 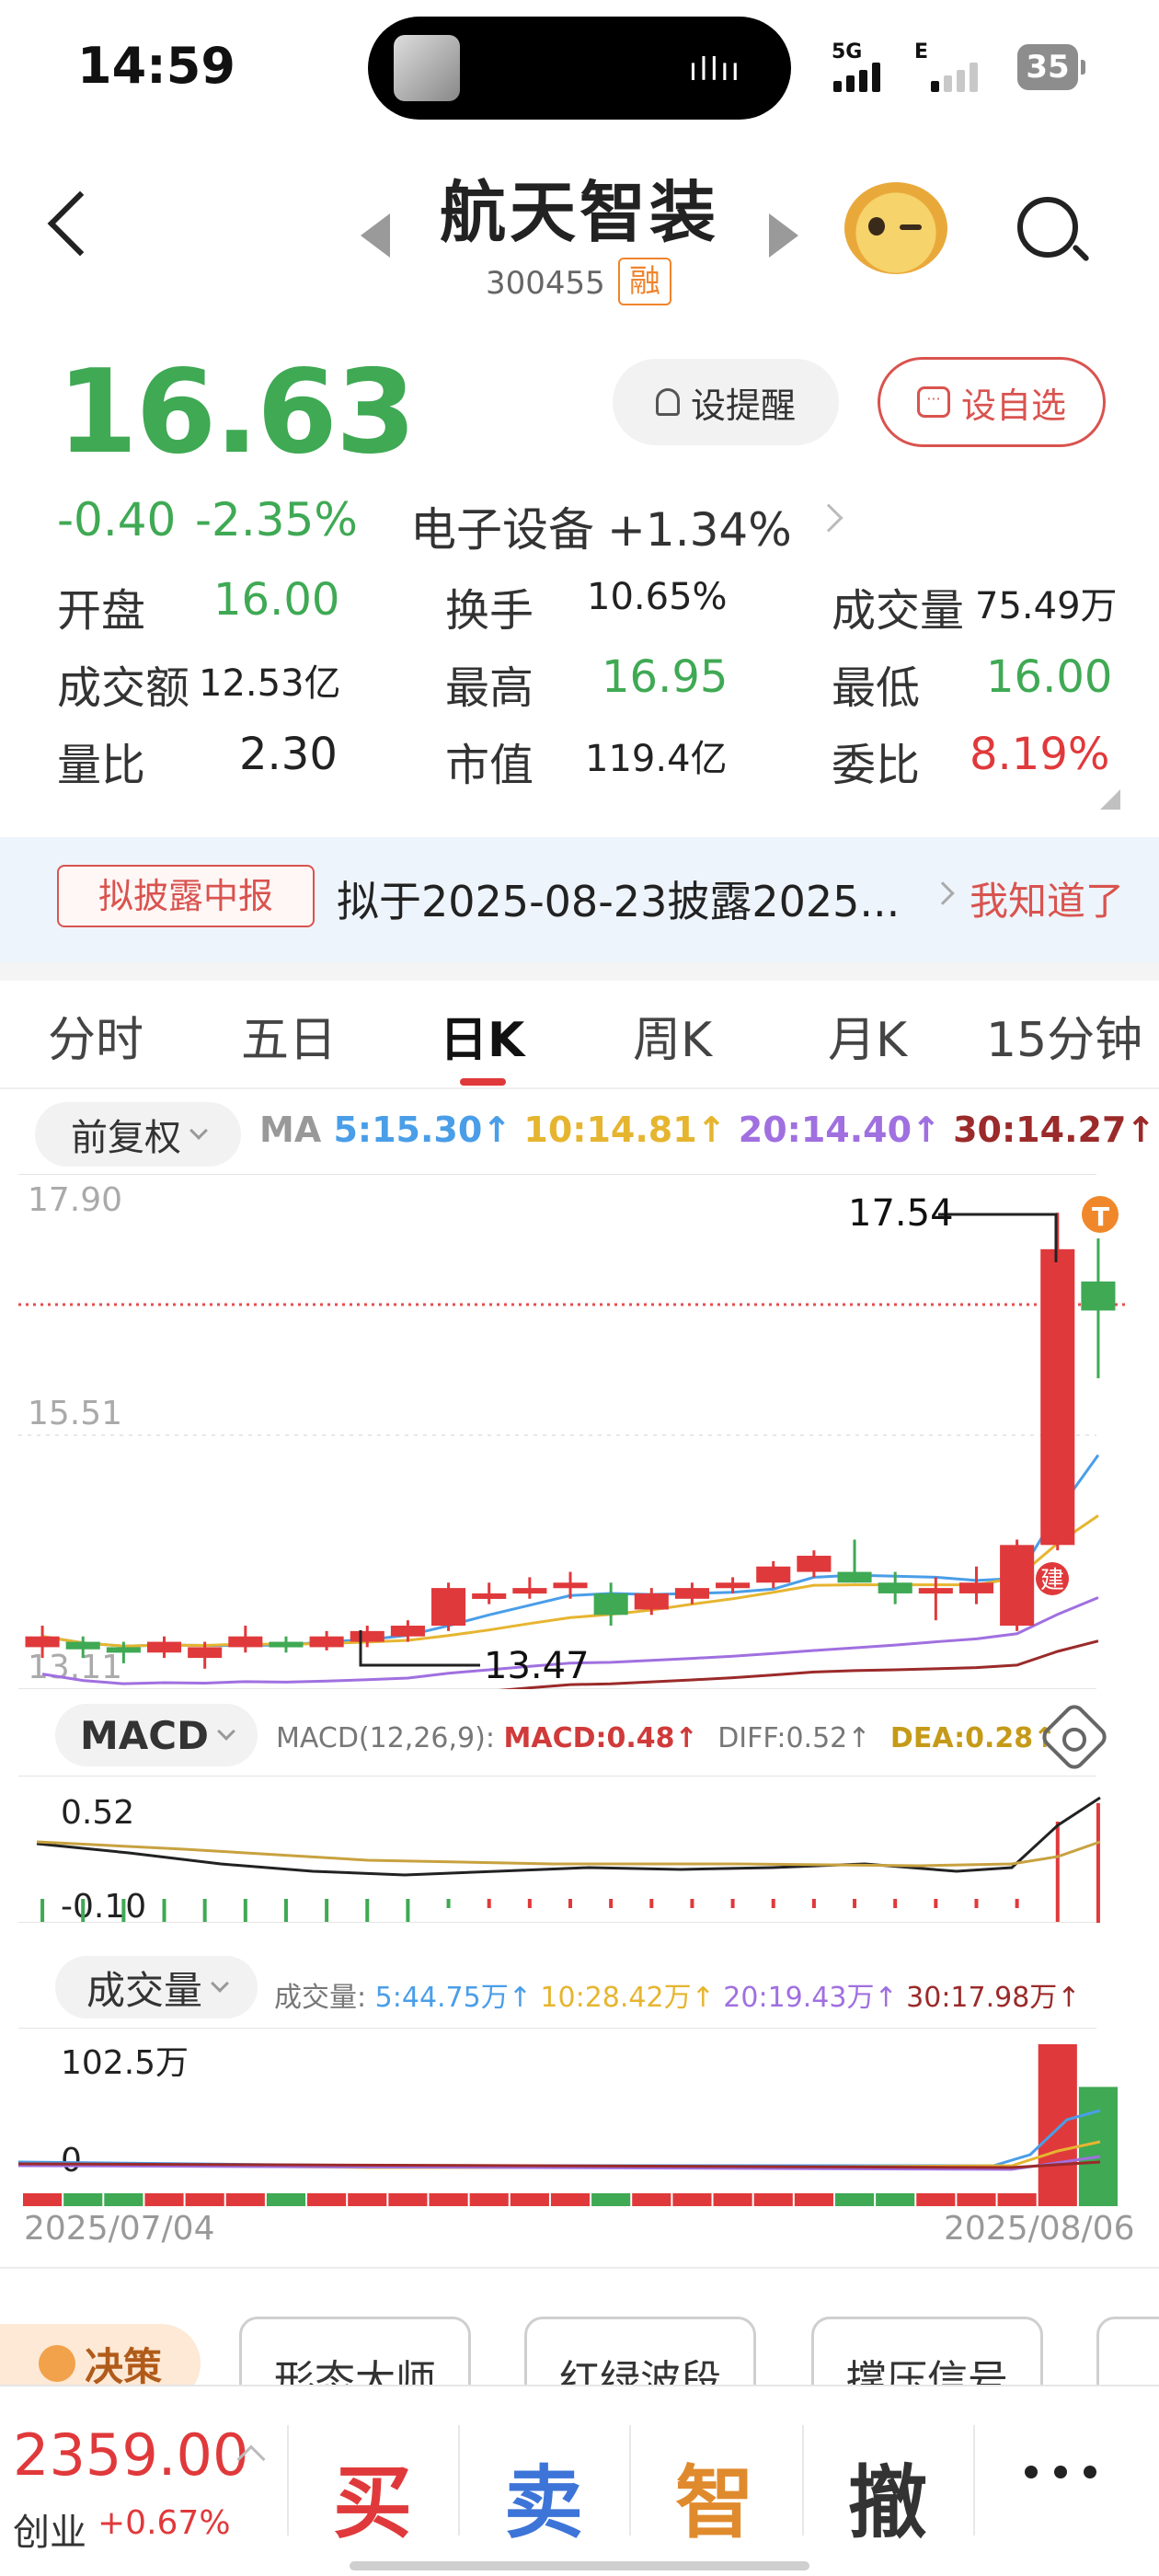 I want to click on decision-icon, so click(x=56, y=2363).